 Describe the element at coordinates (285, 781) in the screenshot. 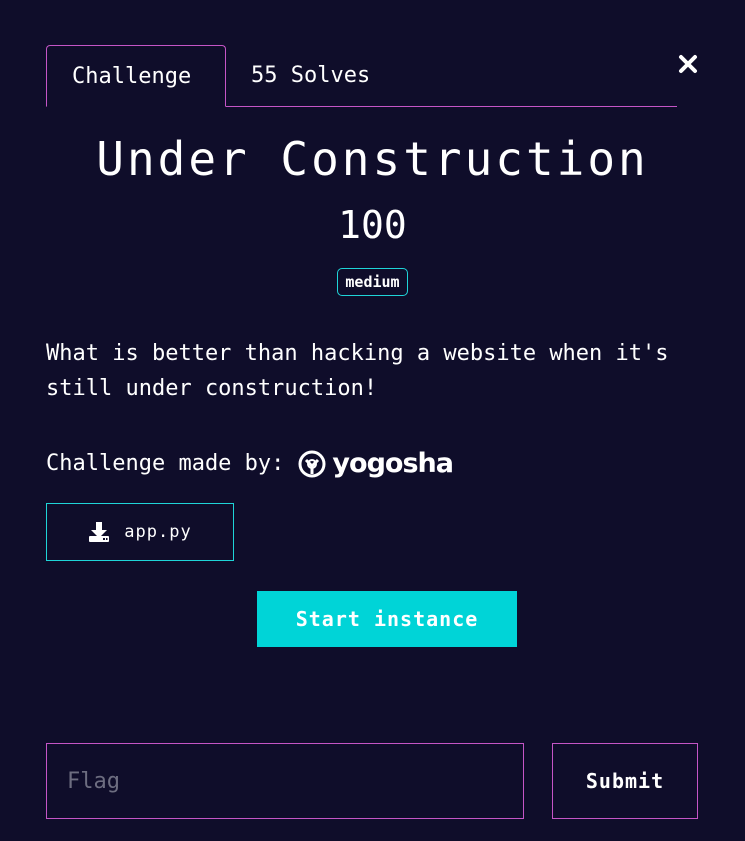

I see `flag-input` at that location.